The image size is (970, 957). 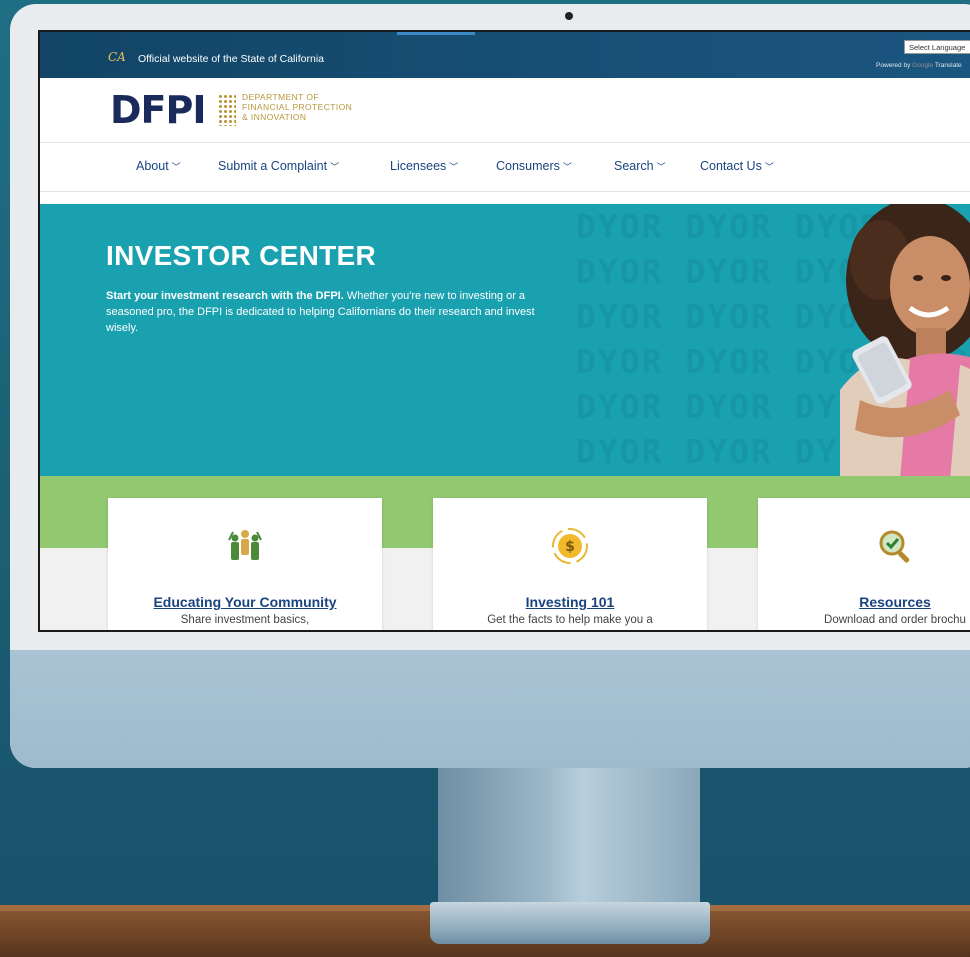 I want to click on powered-by-label: Powered by, so click(x=893, y=65).